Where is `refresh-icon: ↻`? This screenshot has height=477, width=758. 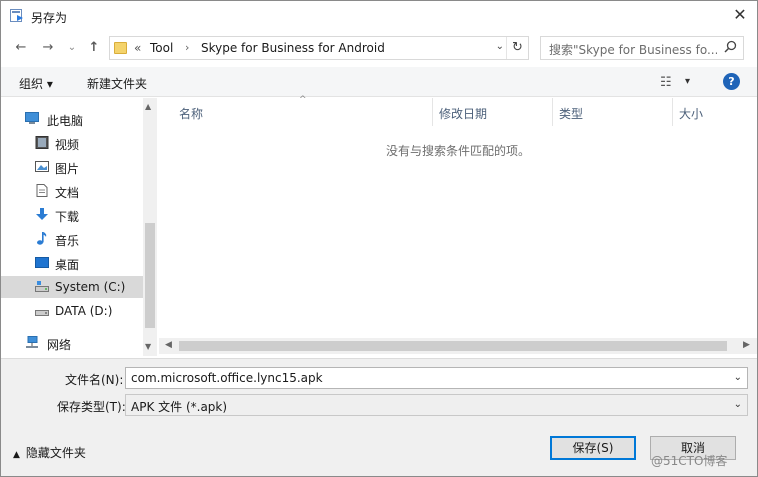
refresh-icon: ↻ is located at coordinates (517, 48).